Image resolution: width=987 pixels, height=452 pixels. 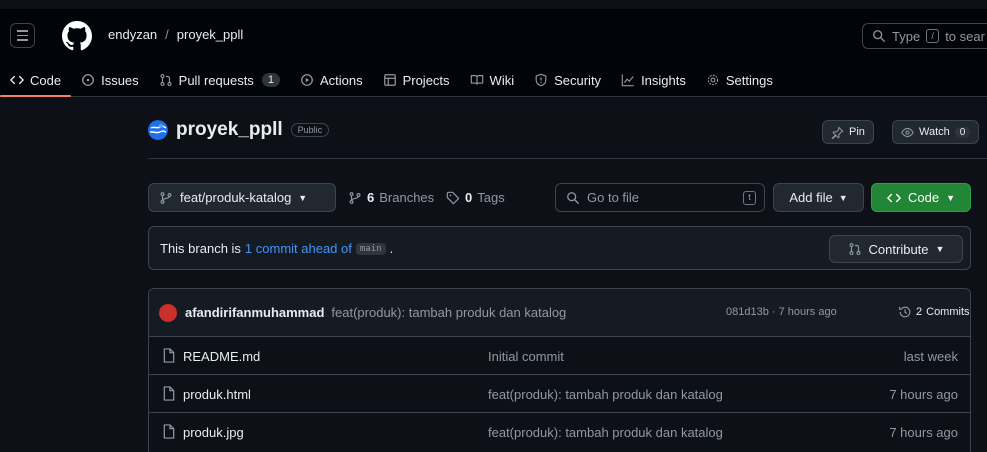 I want to click on pin-button: Pin, so click(x=848, y=132).